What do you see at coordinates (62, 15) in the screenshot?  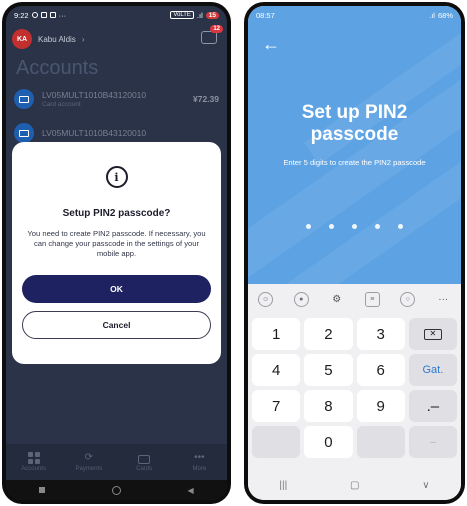 I see `more-notifications-icon: ···` at bounding box center [62, 15].